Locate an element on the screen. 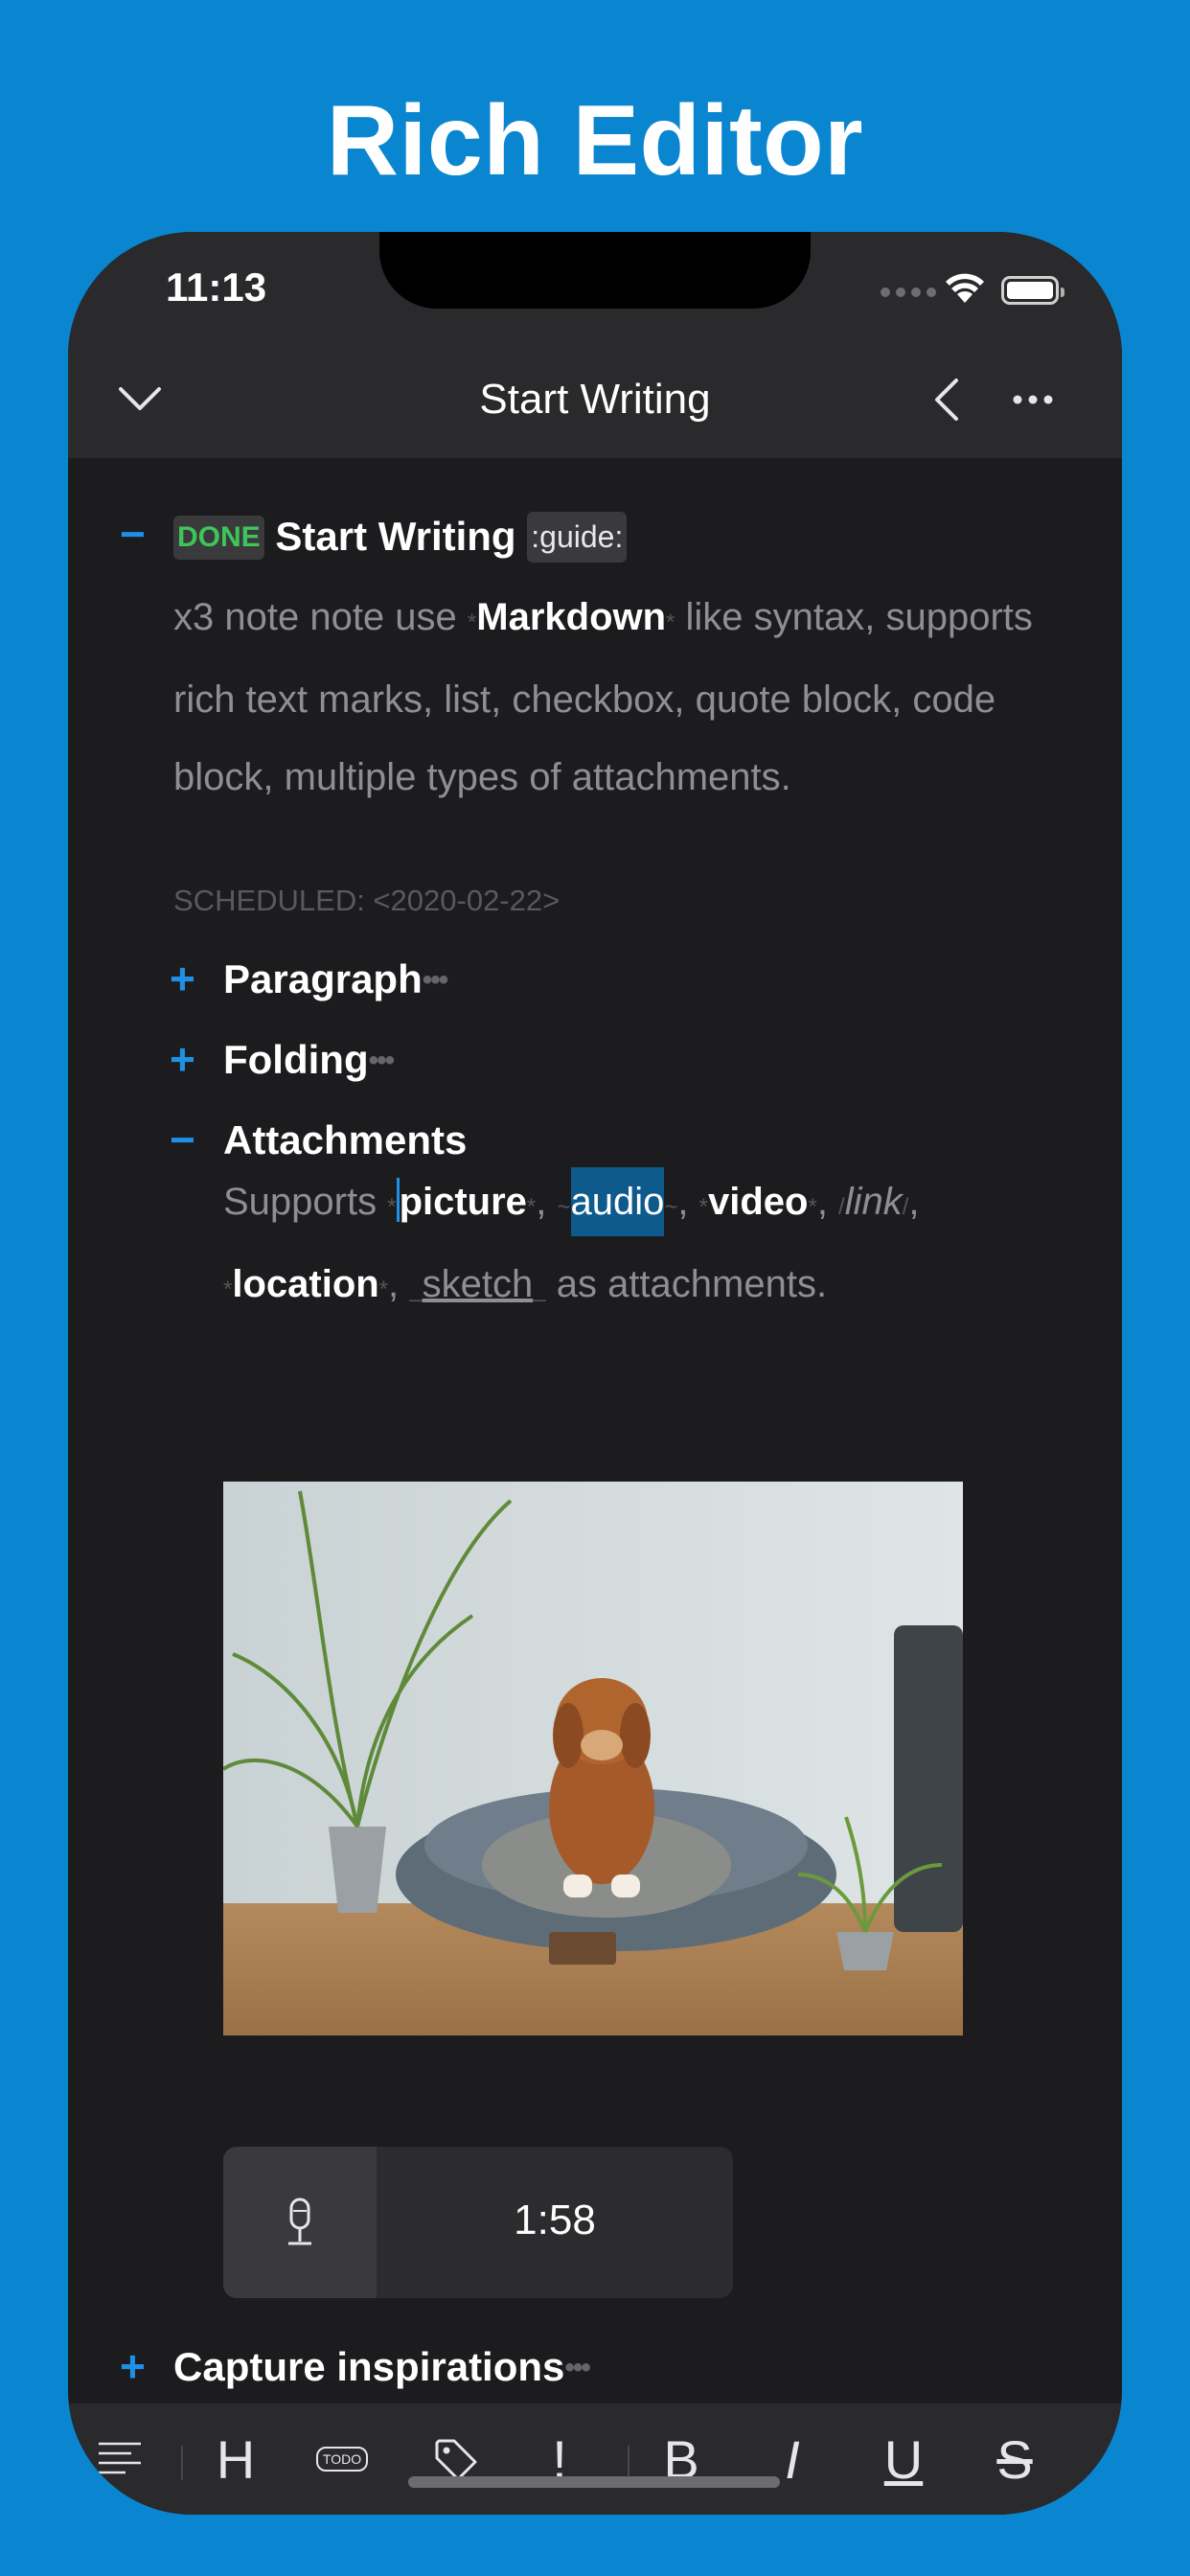 This screenshot has height=2576, width=1190. audio-mic-button is located at coordinates (300, 2222).